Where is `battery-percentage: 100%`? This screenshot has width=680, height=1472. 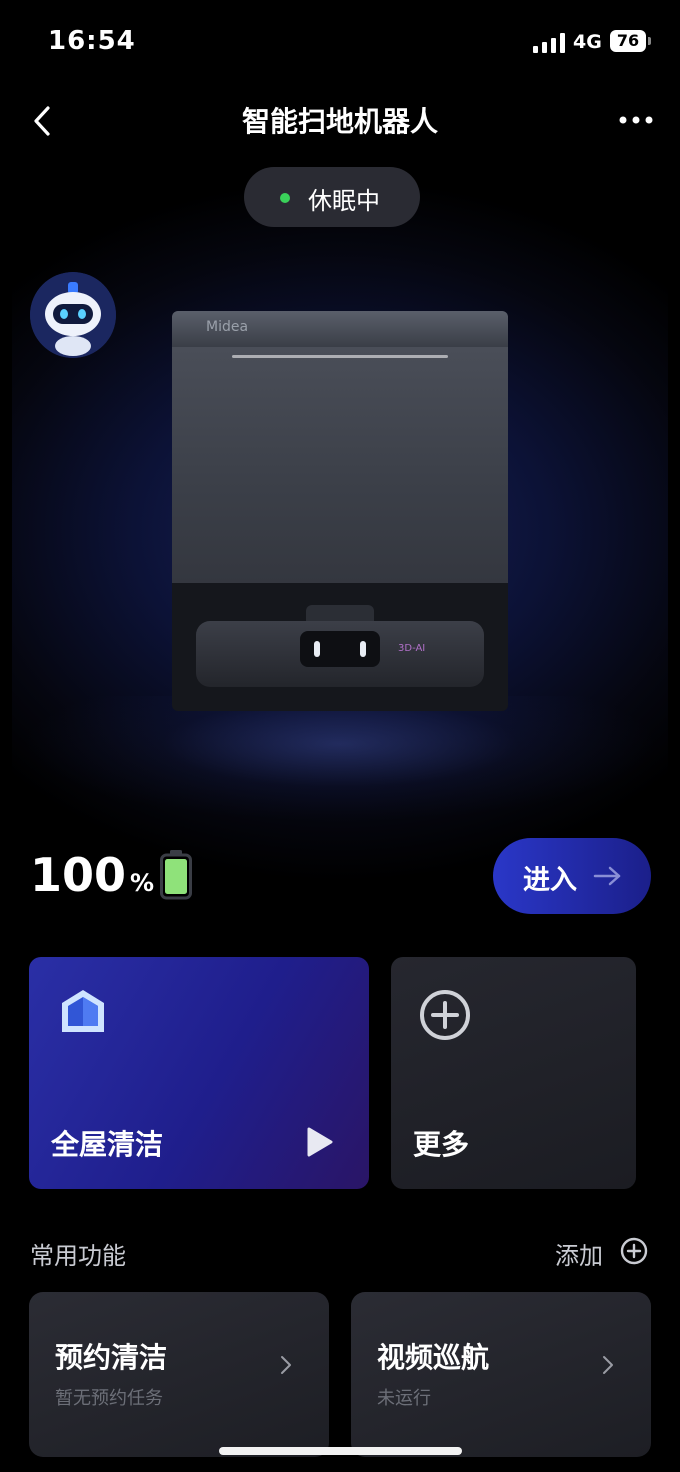
battery-percentage: 100% is located at coordinates (92, 875).